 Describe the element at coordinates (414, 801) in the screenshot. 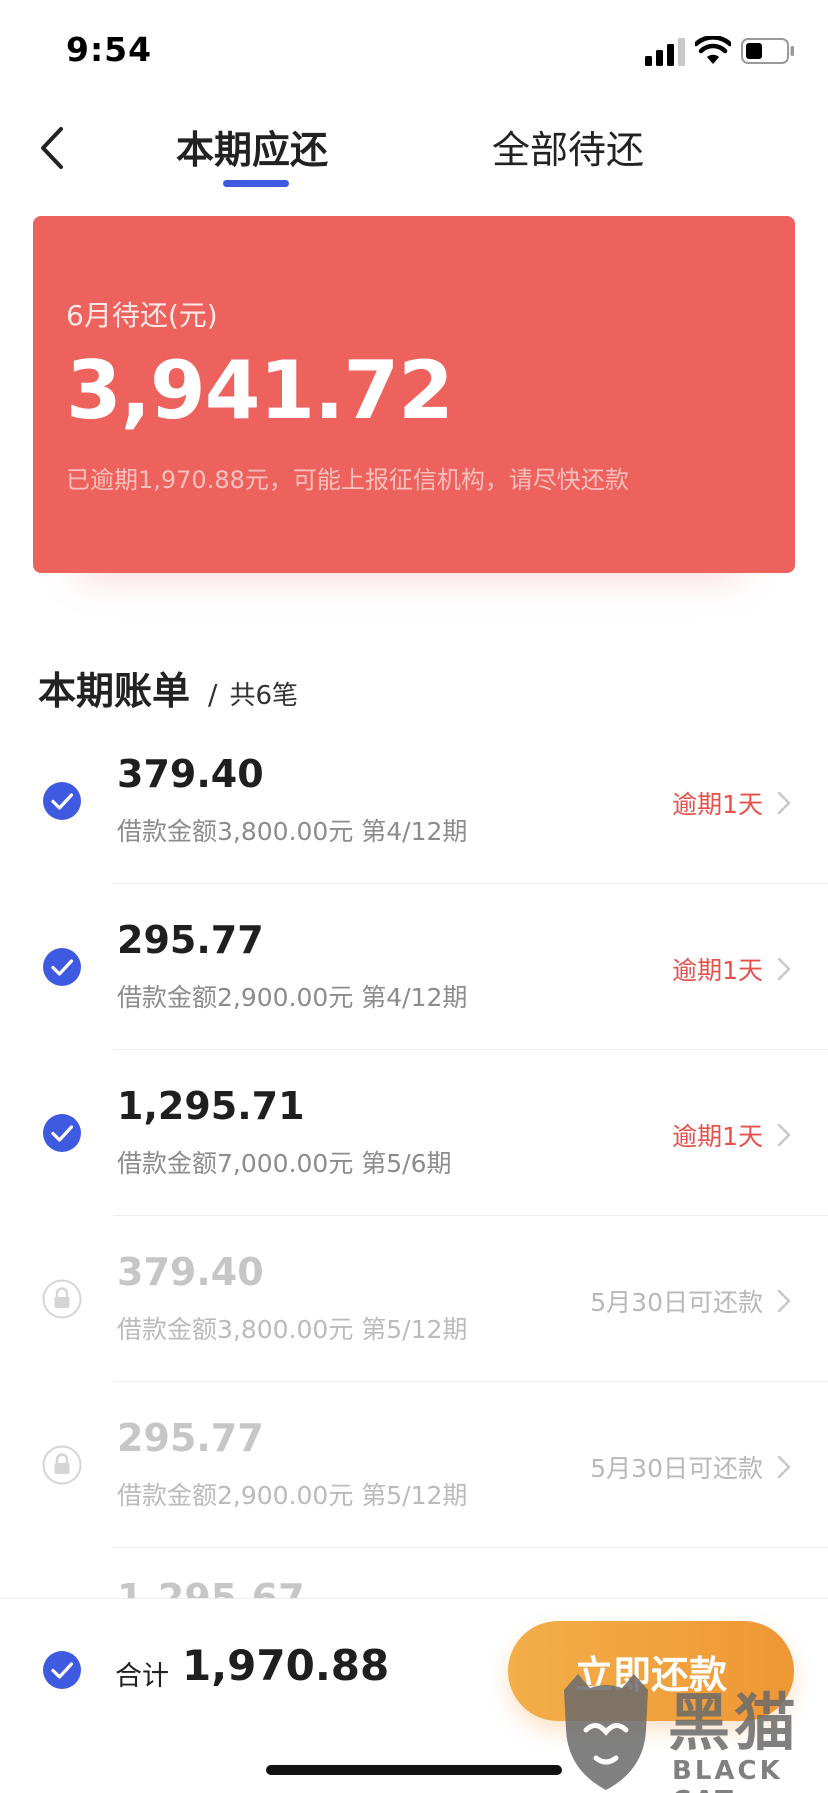

I see `bill-row: 379.40 借款金额3,800.00元 第4/12期 逾期1天` at that location.